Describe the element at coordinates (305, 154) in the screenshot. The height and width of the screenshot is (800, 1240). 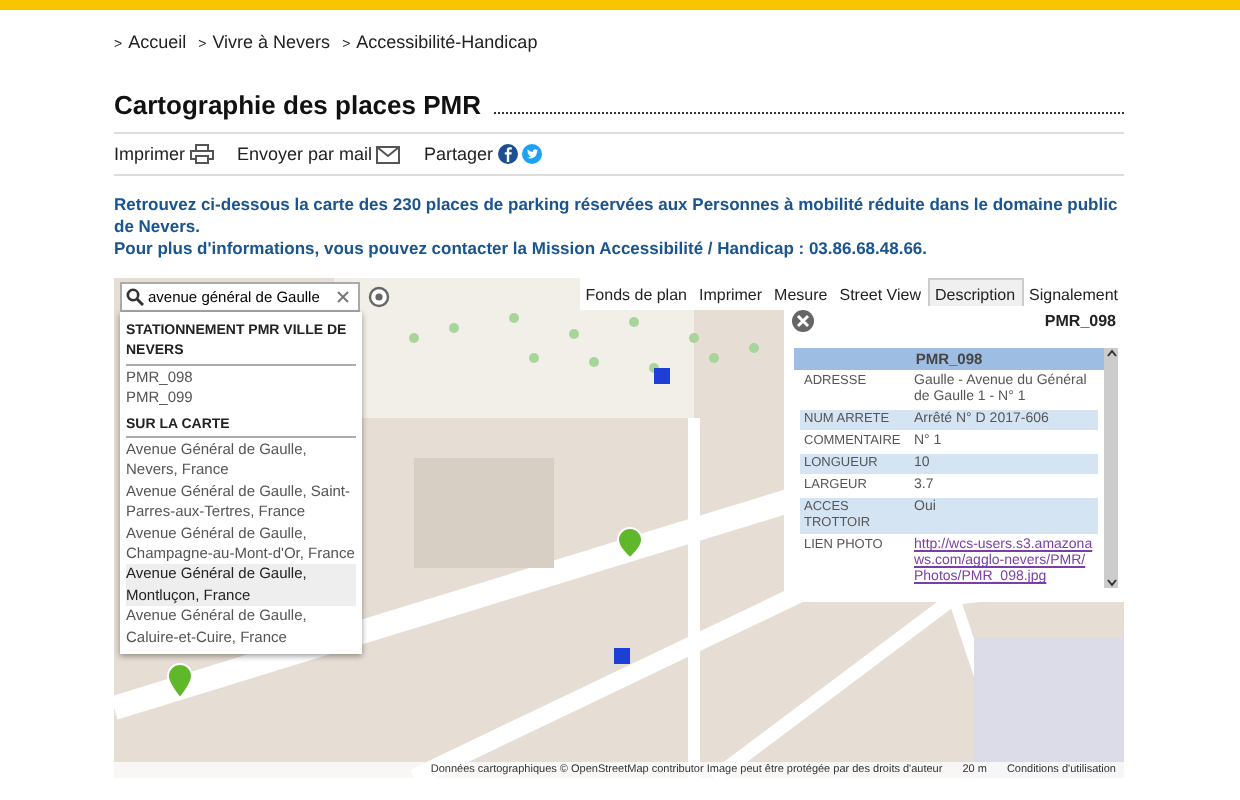
I see `mail-link: Envoyer par mail` at that location.